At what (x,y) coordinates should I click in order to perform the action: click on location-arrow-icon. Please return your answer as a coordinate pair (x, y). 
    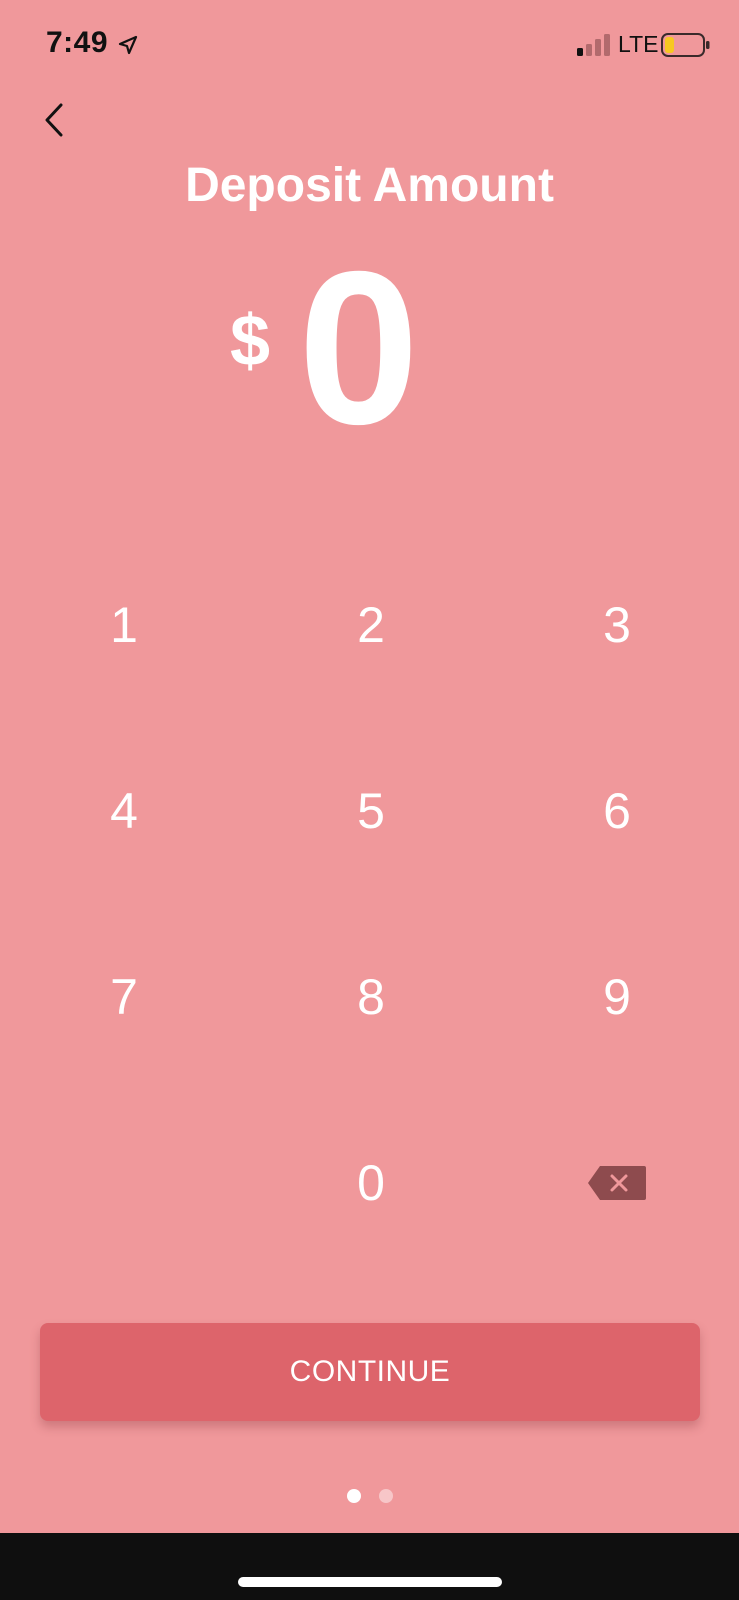
    Looking at the image, I should click on (128, 45).